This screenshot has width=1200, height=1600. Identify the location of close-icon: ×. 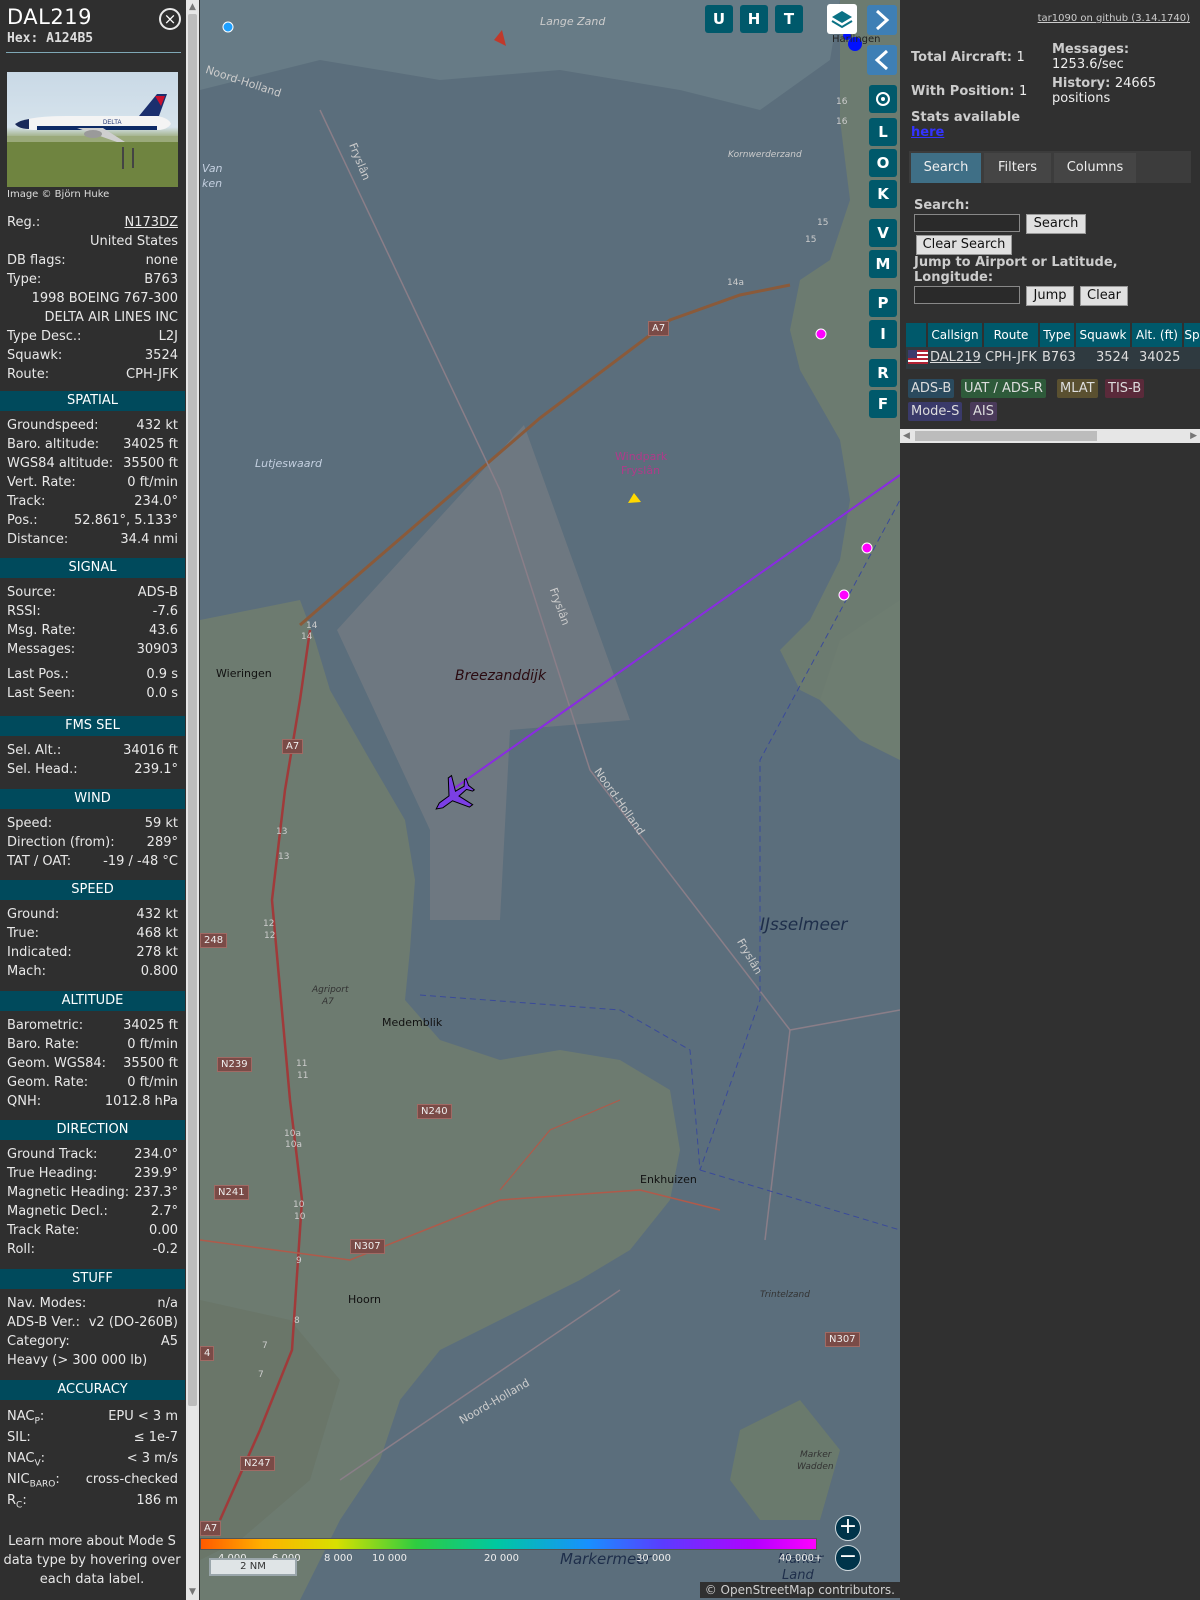
(170, 19).